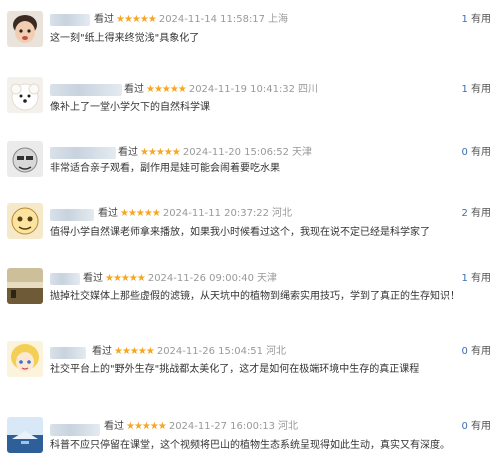 The width and height of the screenshot is (500, 466). Describe the element at coordinates (25, 95) in the screenshot. I see `dog-avatar-icon` at that location.